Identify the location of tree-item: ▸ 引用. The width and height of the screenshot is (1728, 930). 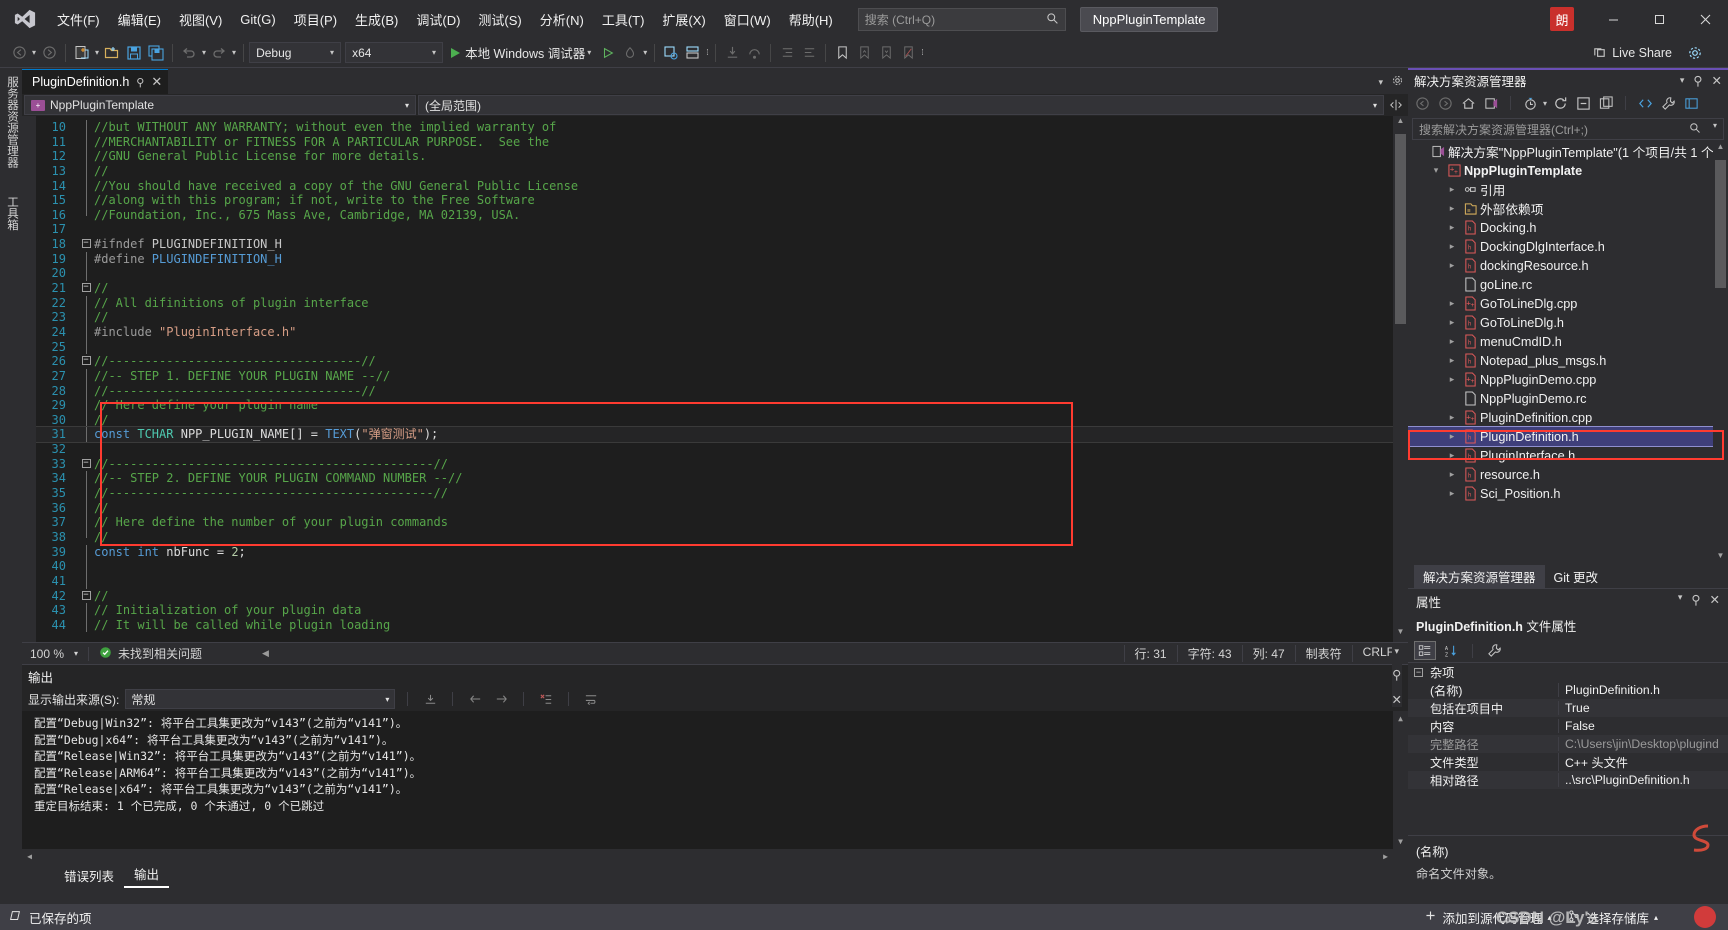
(1568, 189).